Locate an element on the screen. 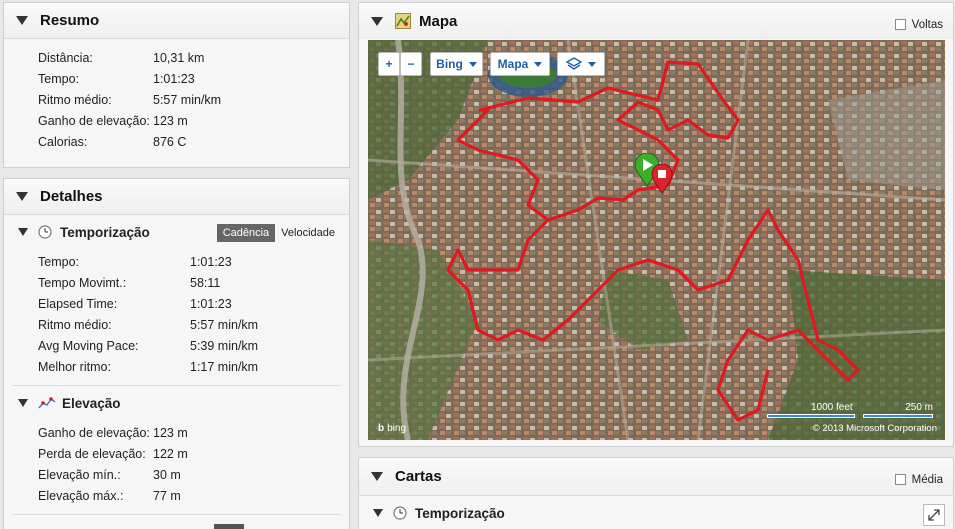 The height and width of the screenshot is (529, 955). voltas-checkbox is located at coordinates (900, 25).